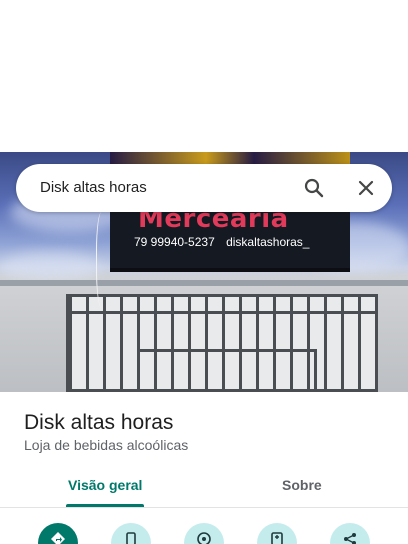 The image size is (408, 544). Describe the element at coordinates (106, 445) in the screenshot. I see `place-category: Loja de bebidas alcoólicas` at that location.